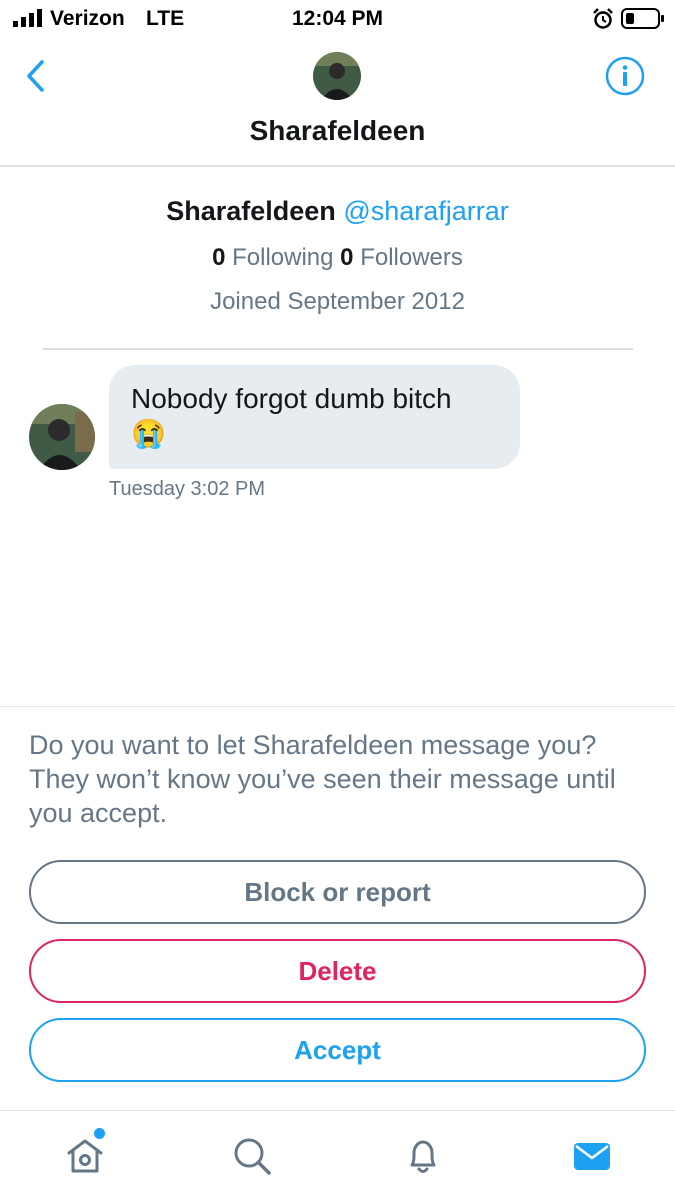 This screenshot has height=1200, width=675. What do you see at coordinates (62, 437) in the screenshot?
I see `sender-avatar` at bounding box center [62, 437].